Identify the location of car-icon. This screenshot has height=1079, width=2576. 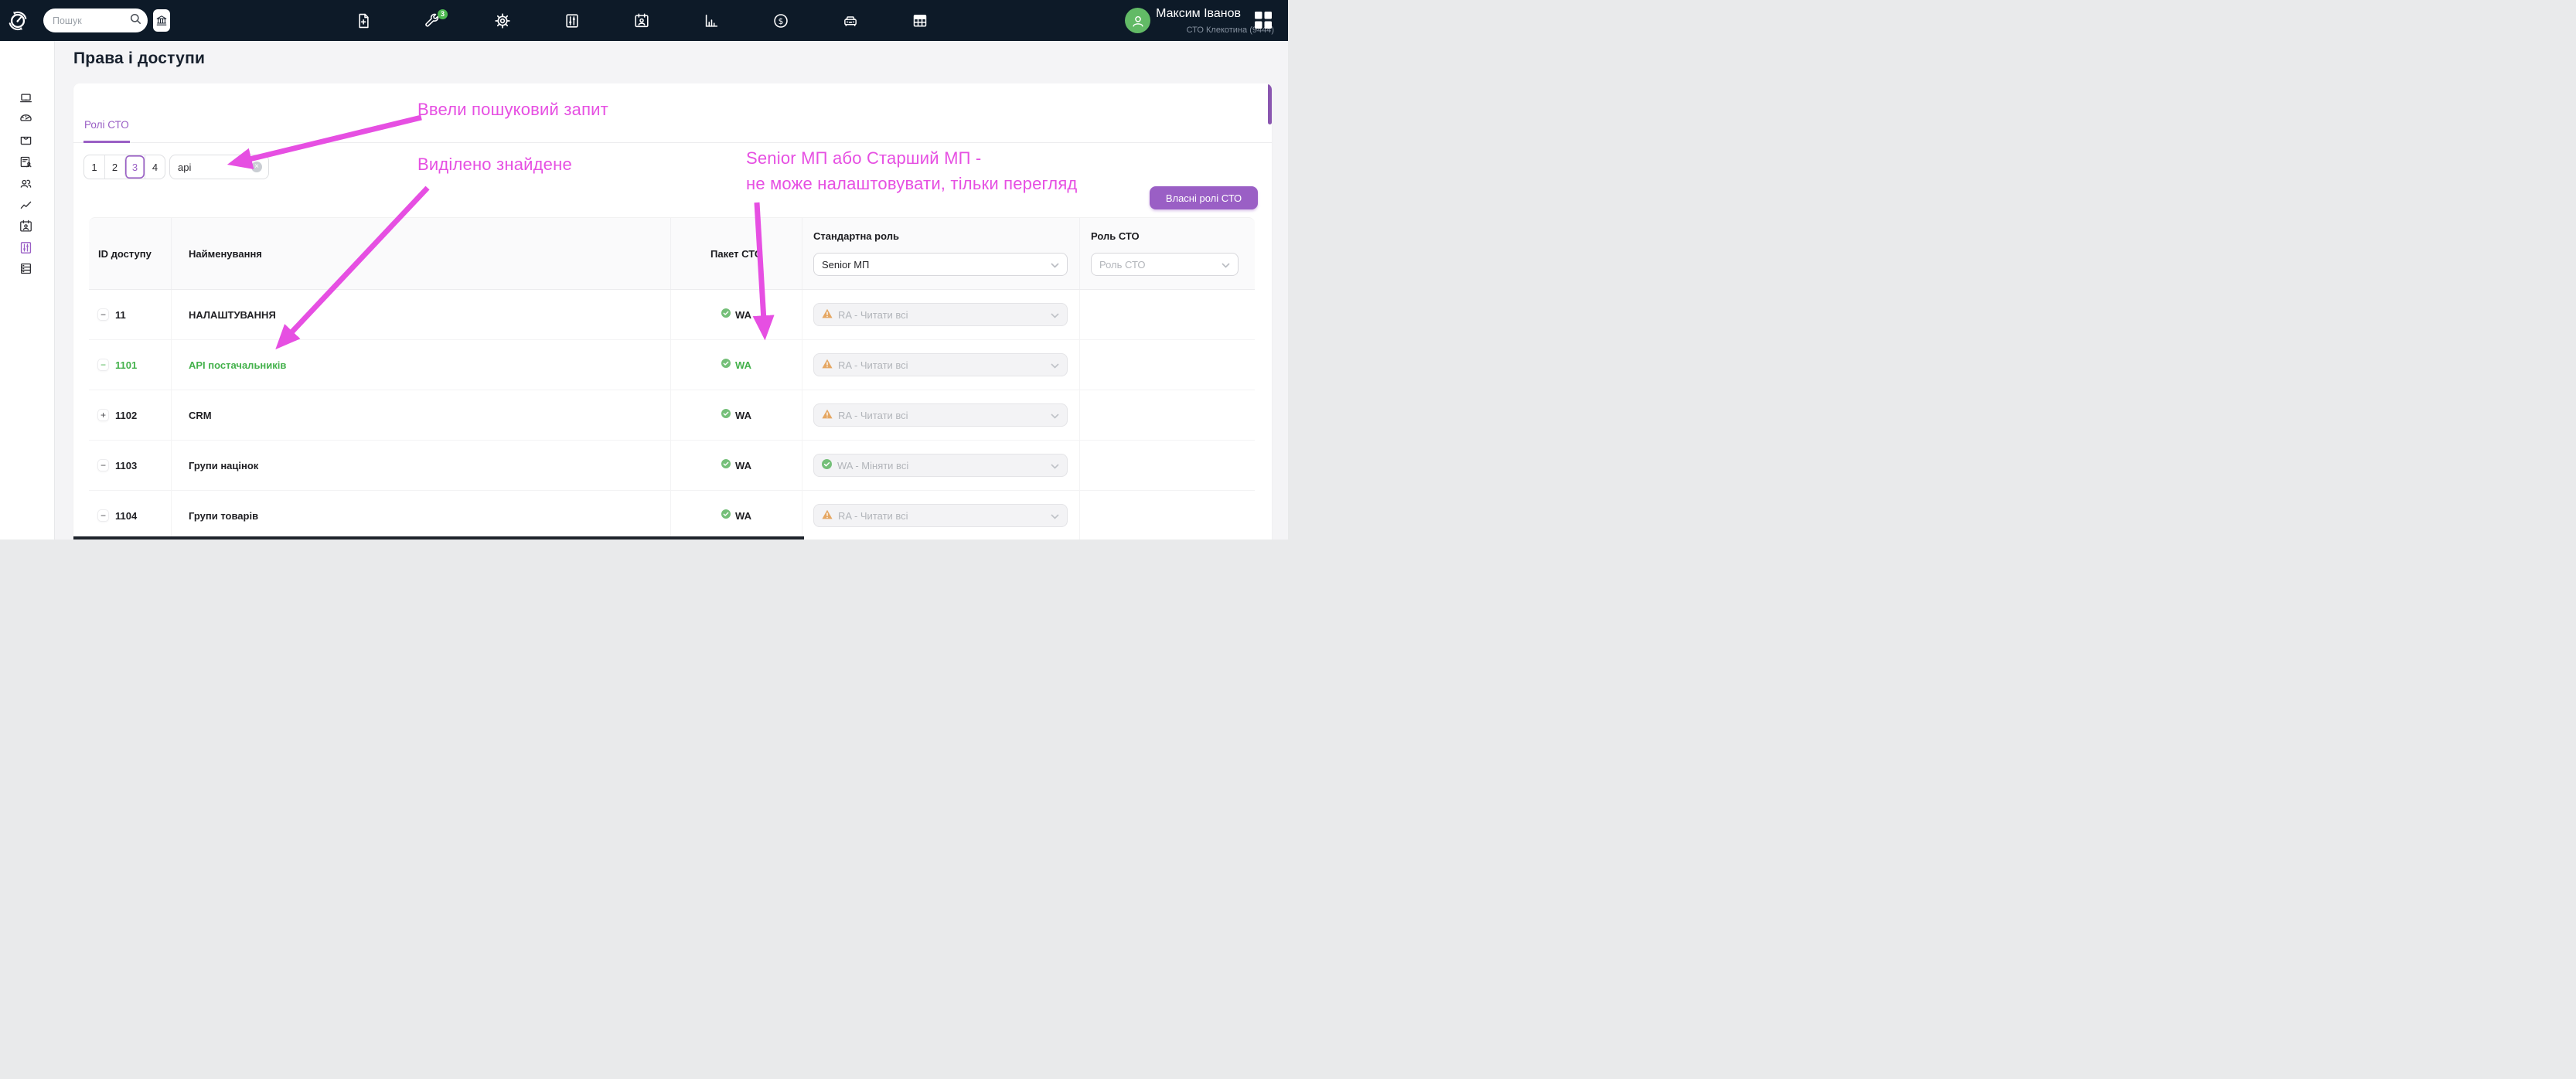
(850, 20).